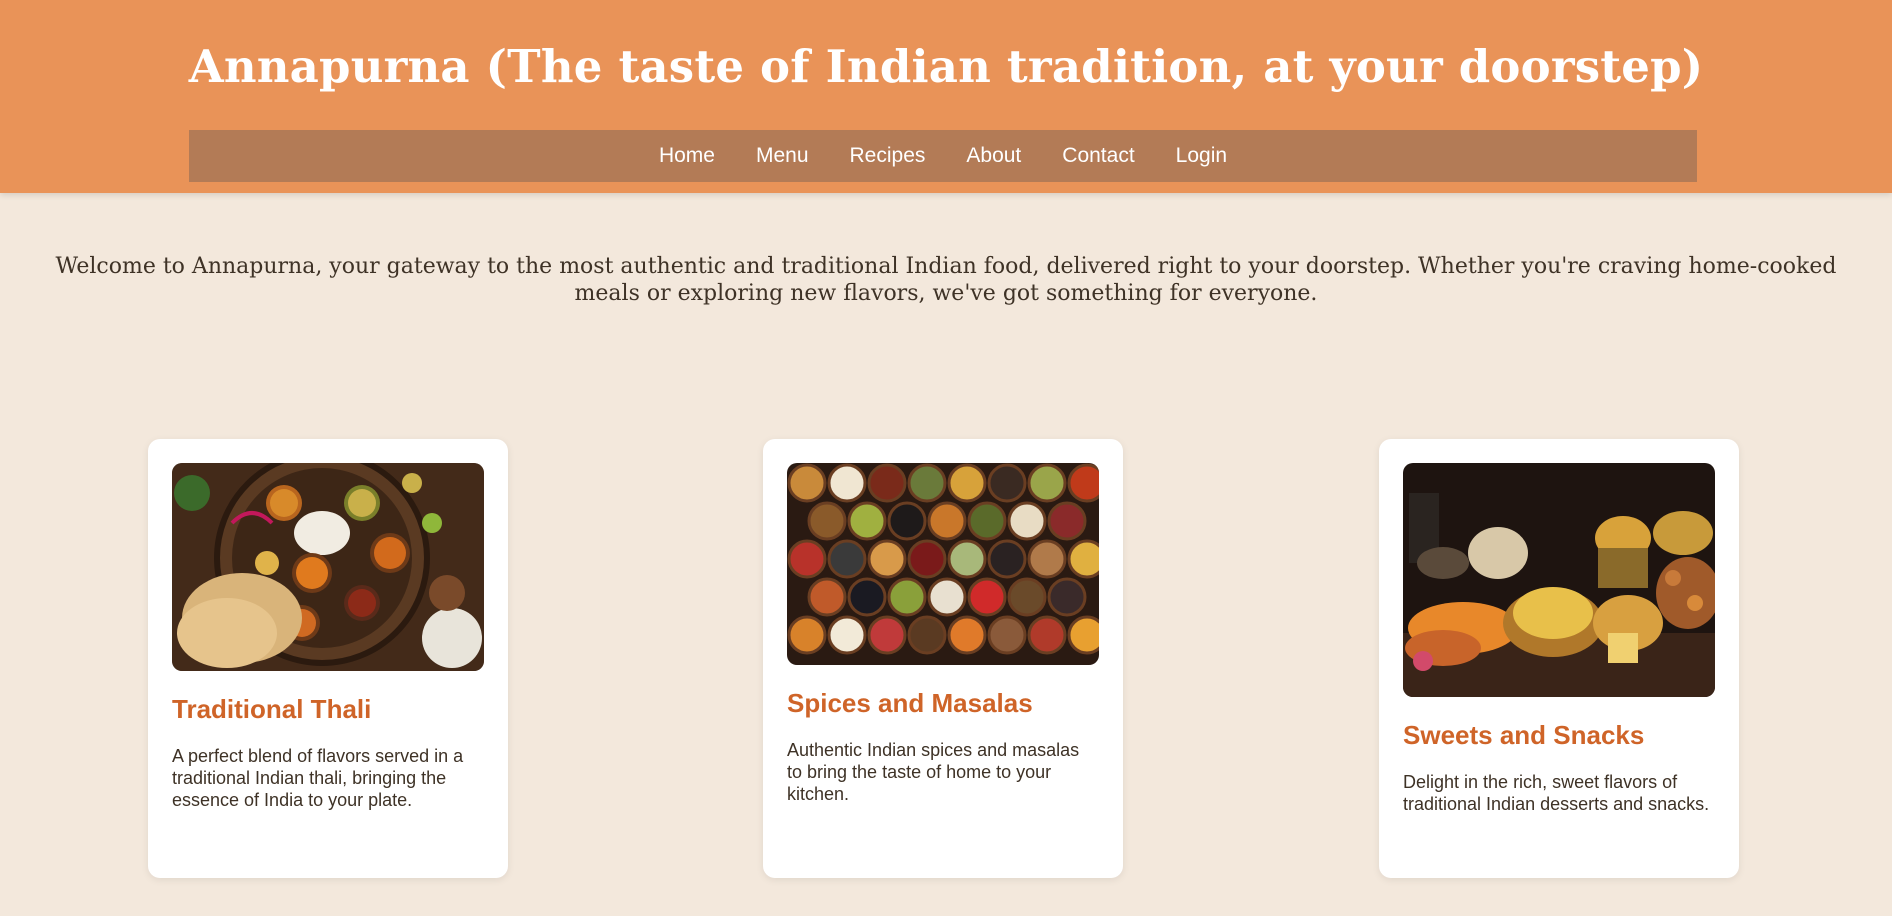  What do you see at coordinates (328, 567) in the screenshot?
I see `thali-image` at bounding box center [328, 567].